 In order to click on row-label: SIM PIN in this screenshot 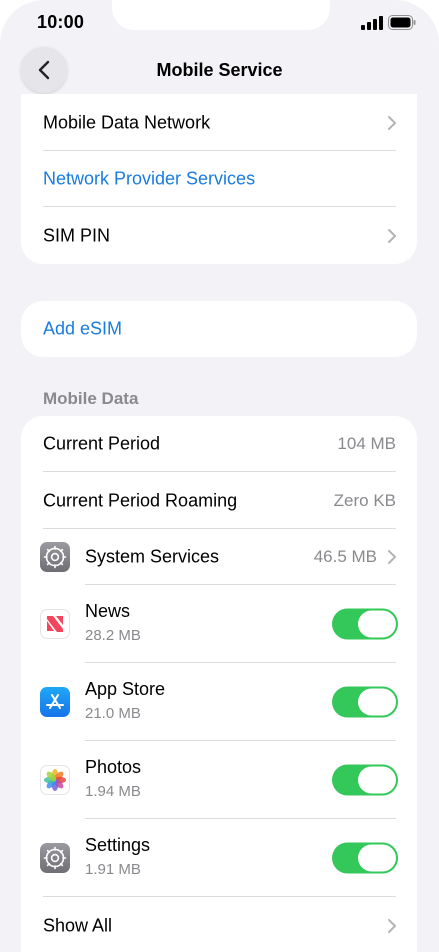, I will do `click(77, 235)`.